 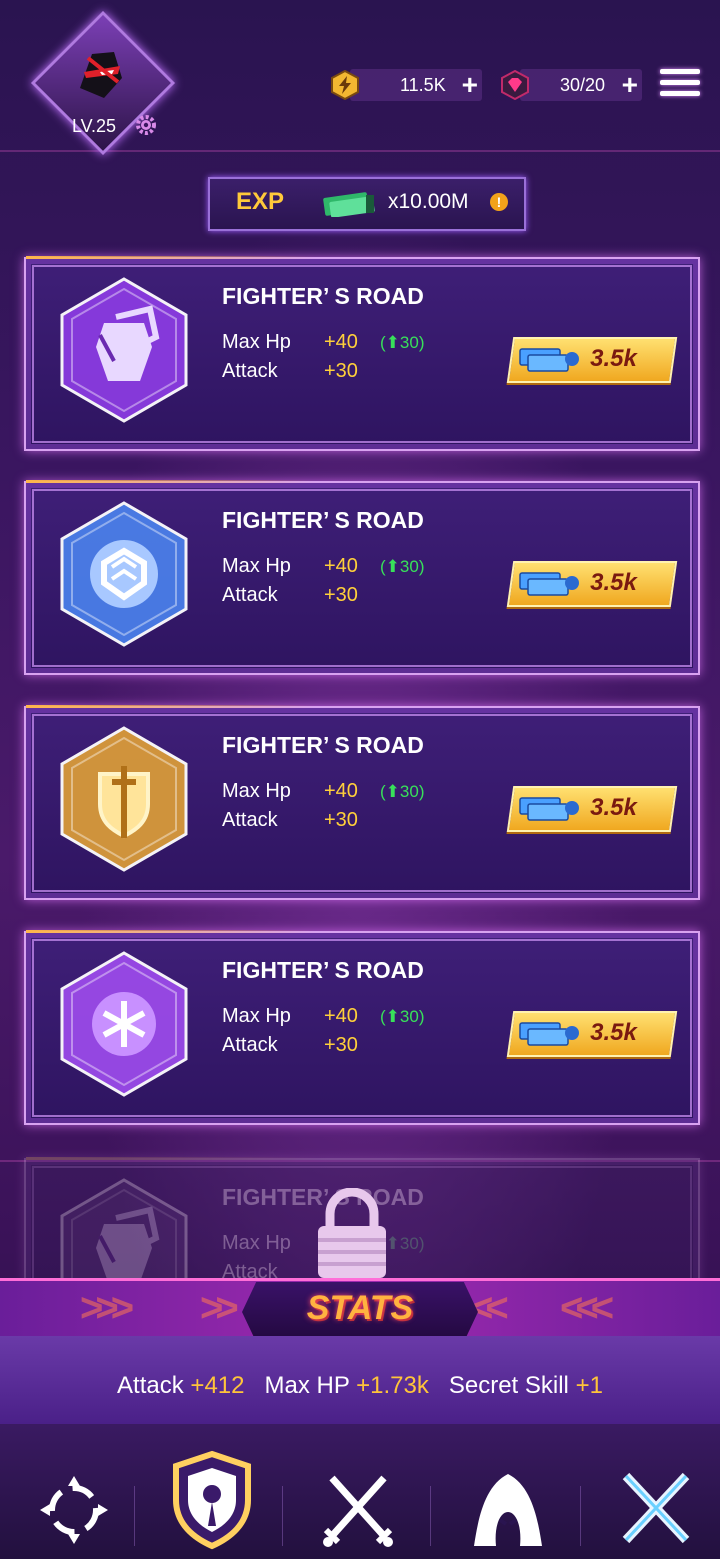 What do you see at coordinates (508, 1510) in the screenshot?
I see `hood-icon` at bounding box center [508, 1510].